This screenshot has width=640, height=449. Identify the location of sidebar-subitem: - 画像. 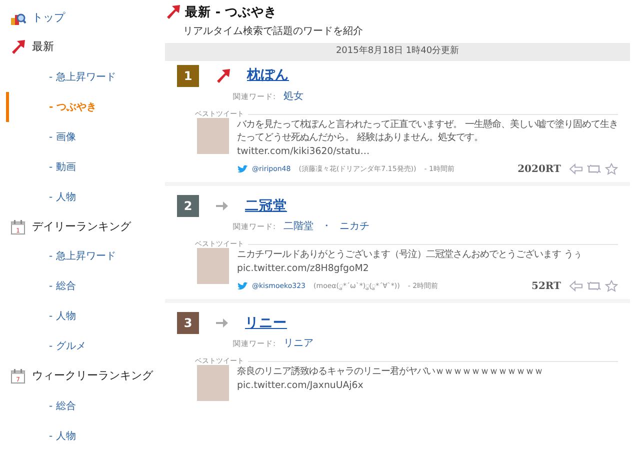
(85, 137).